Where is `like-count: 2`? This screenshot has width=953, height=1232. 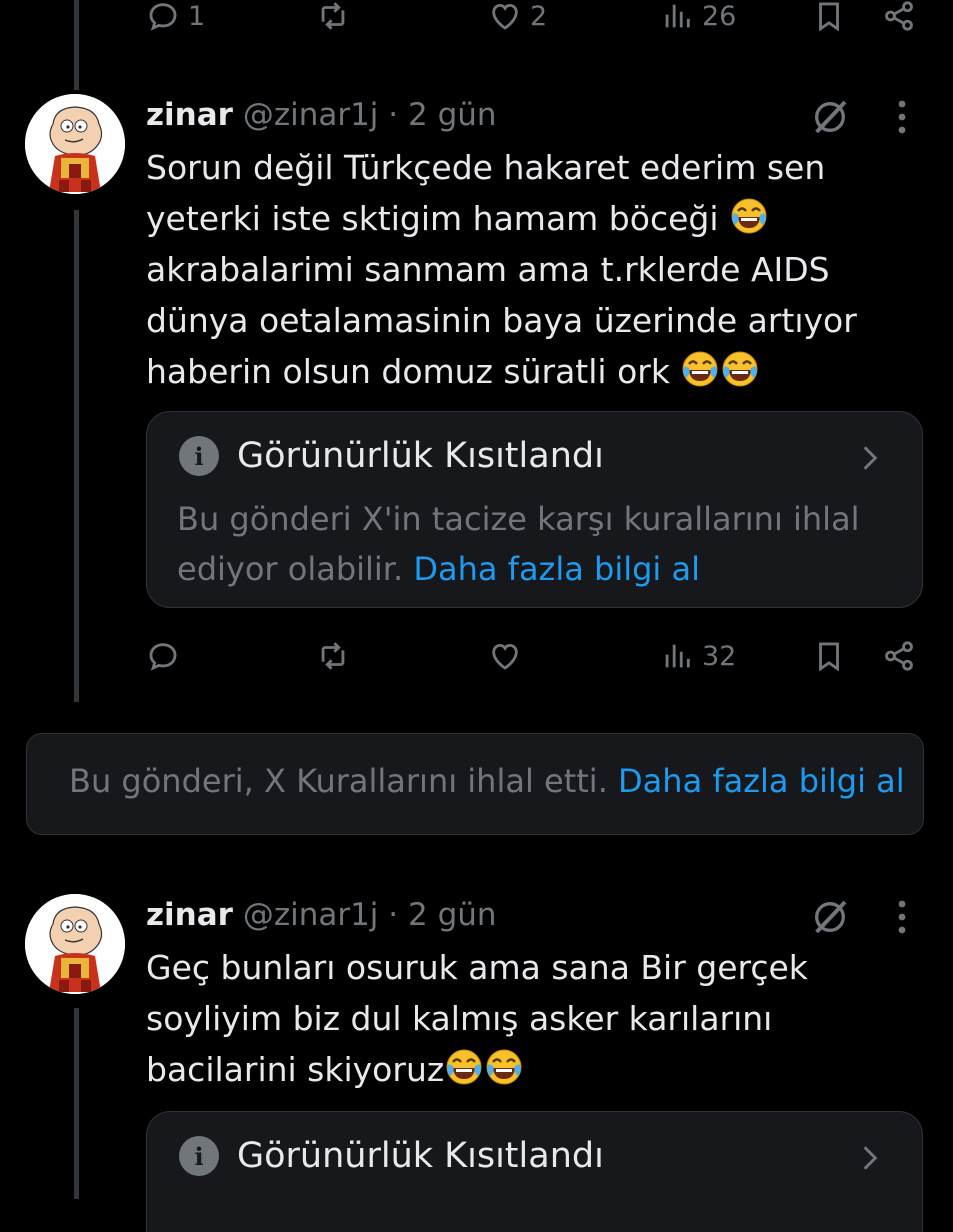 like-count: 2 is located at coordinates (539, 16).